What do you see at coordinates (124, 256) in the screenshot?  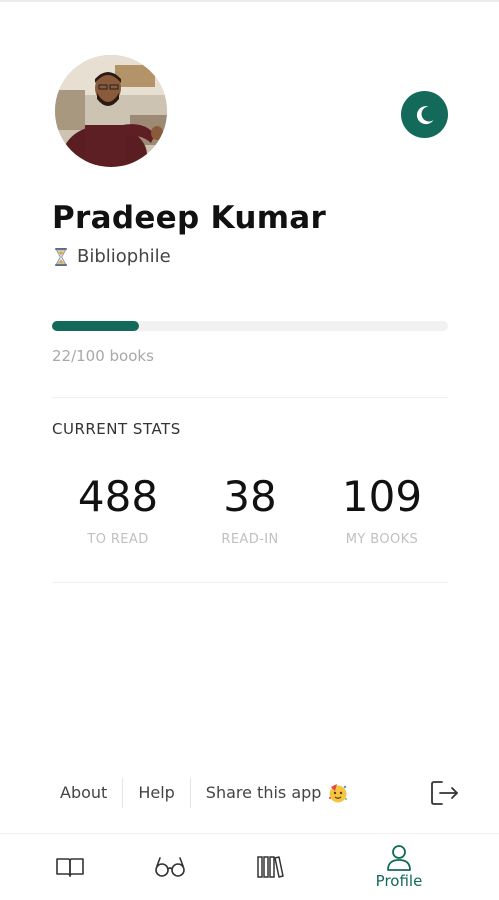 I see `profile-title: Bibliophile` at bounding box center [124, 256].